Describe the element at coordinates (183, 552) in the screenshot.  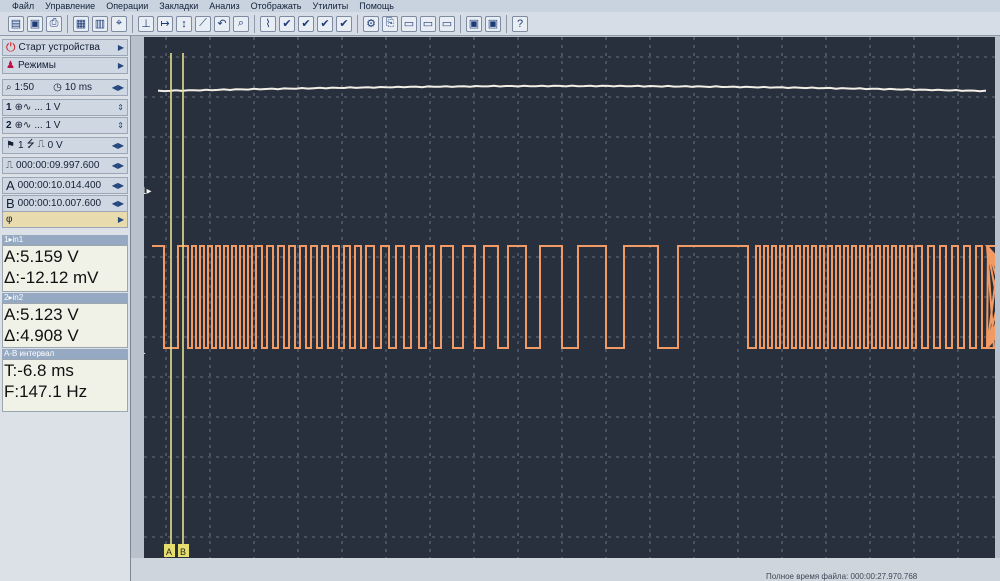
I see `cursor-b-tag: B` at that location.